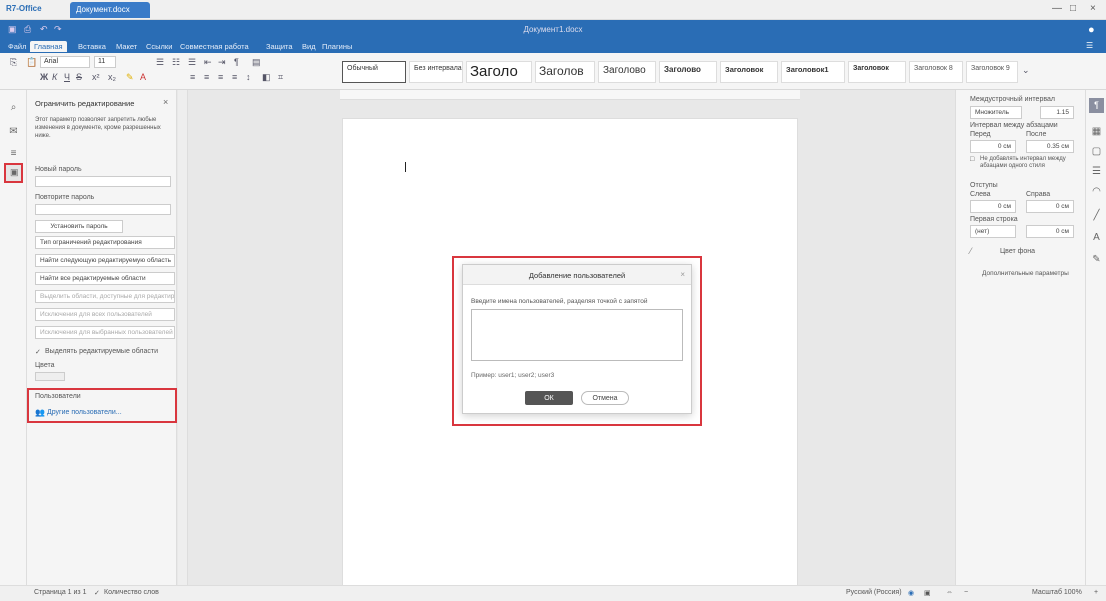  What do you see at coordinates (234, 77) in the screenshot?
I see `justify-icon: ≡` at bounding box center [234, 77].